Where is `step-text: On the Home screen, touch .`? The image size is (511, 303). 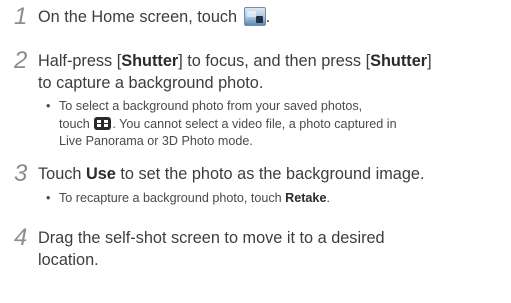 step-text: On the Home screen, touch . is located at coordinates (154, 17).